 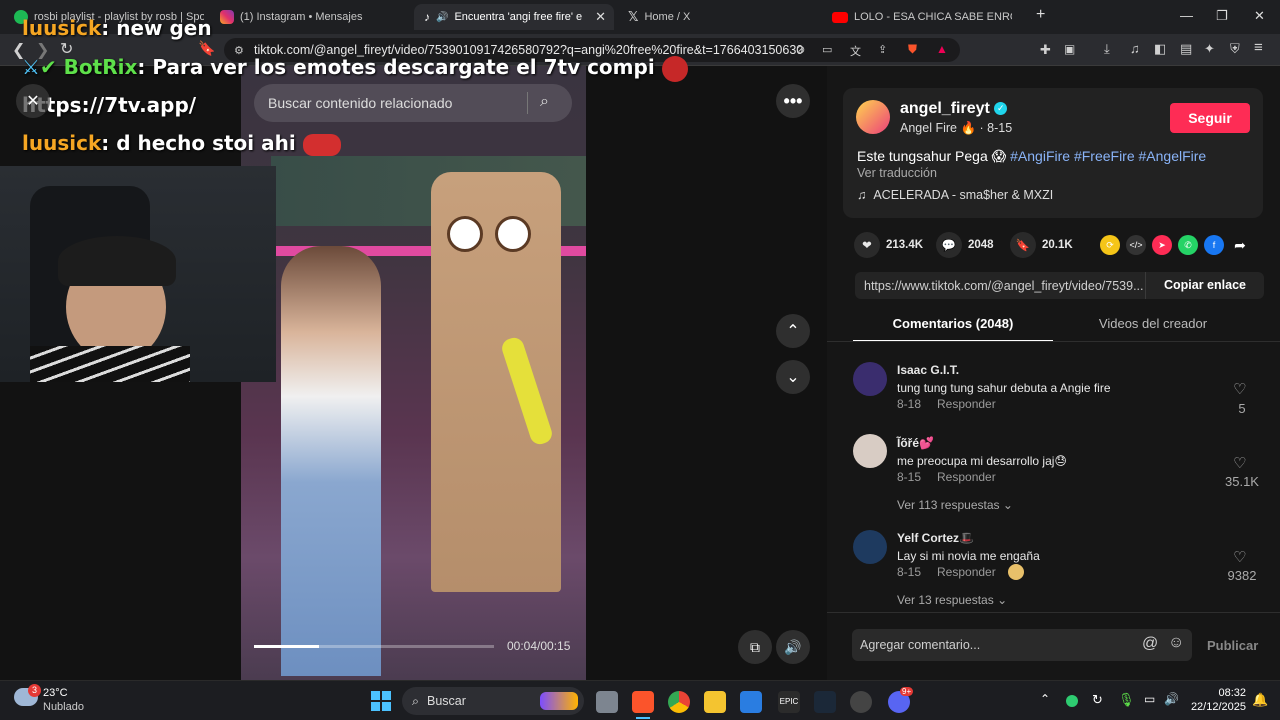 What do you see at coordinates (55, 693) in the screenshot?
I see `weather-temp: 23°C` at bounding box center [55, 693].